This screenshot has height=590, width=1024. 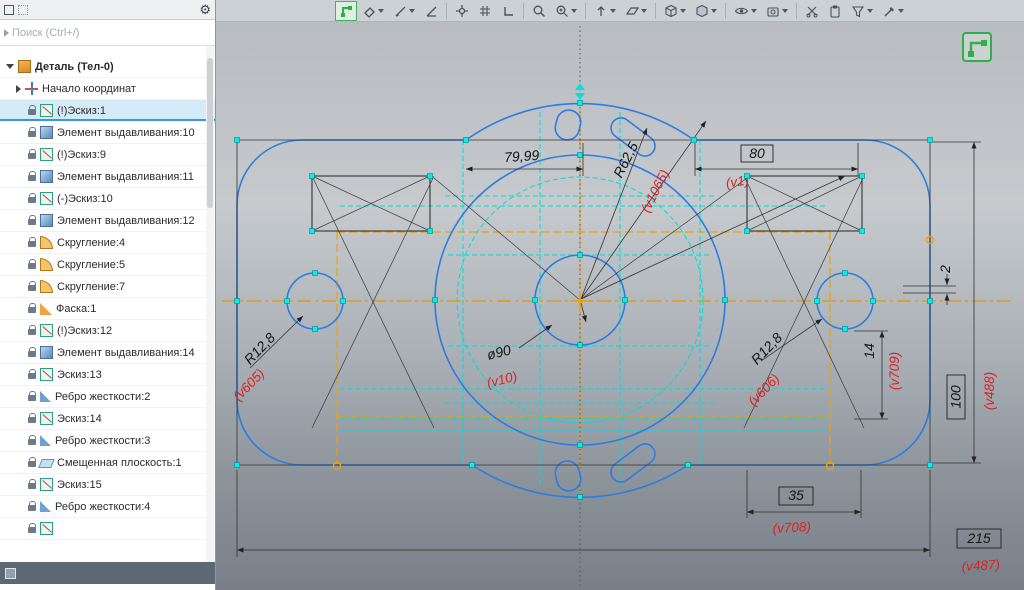 What do you see at coordinates (566, 11) in the screenshot?
I see `zoom-area-button` at bounding box center [566, 11].